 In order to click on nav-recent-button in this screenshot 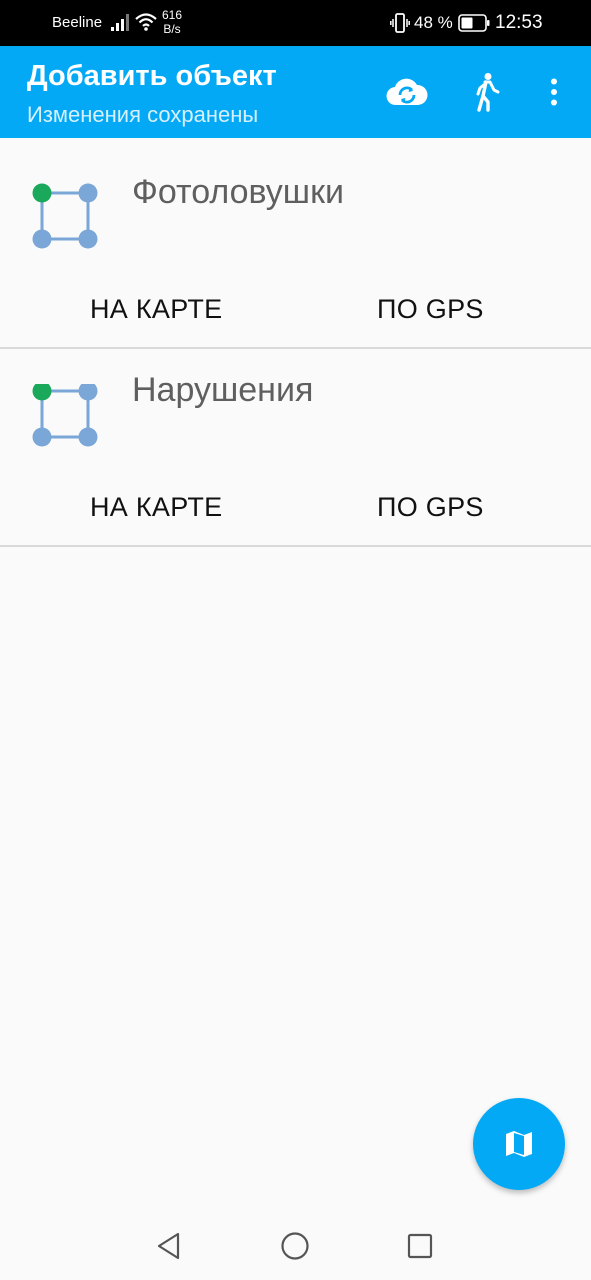, I will do `click(420, 1246)`.